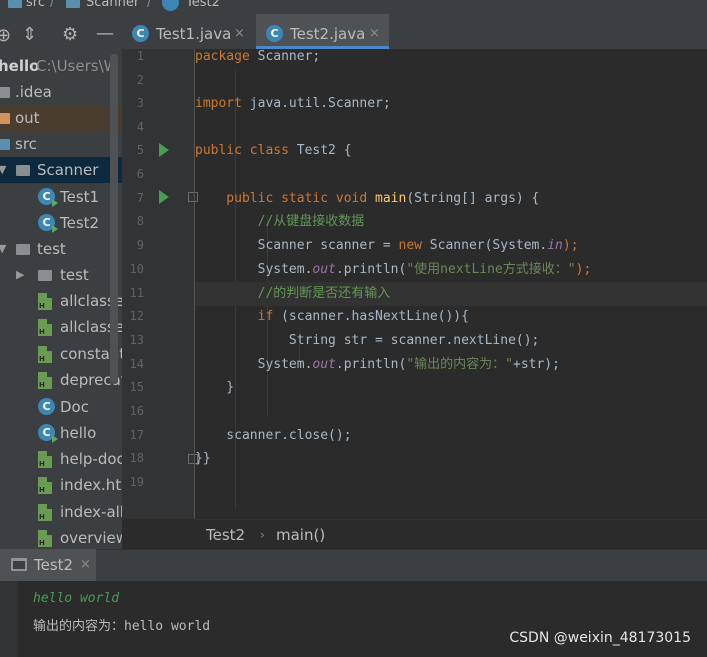 The height and width of the screenshot is (657, 707). I want to click on tree-item-label: hello, so click(78, 433).